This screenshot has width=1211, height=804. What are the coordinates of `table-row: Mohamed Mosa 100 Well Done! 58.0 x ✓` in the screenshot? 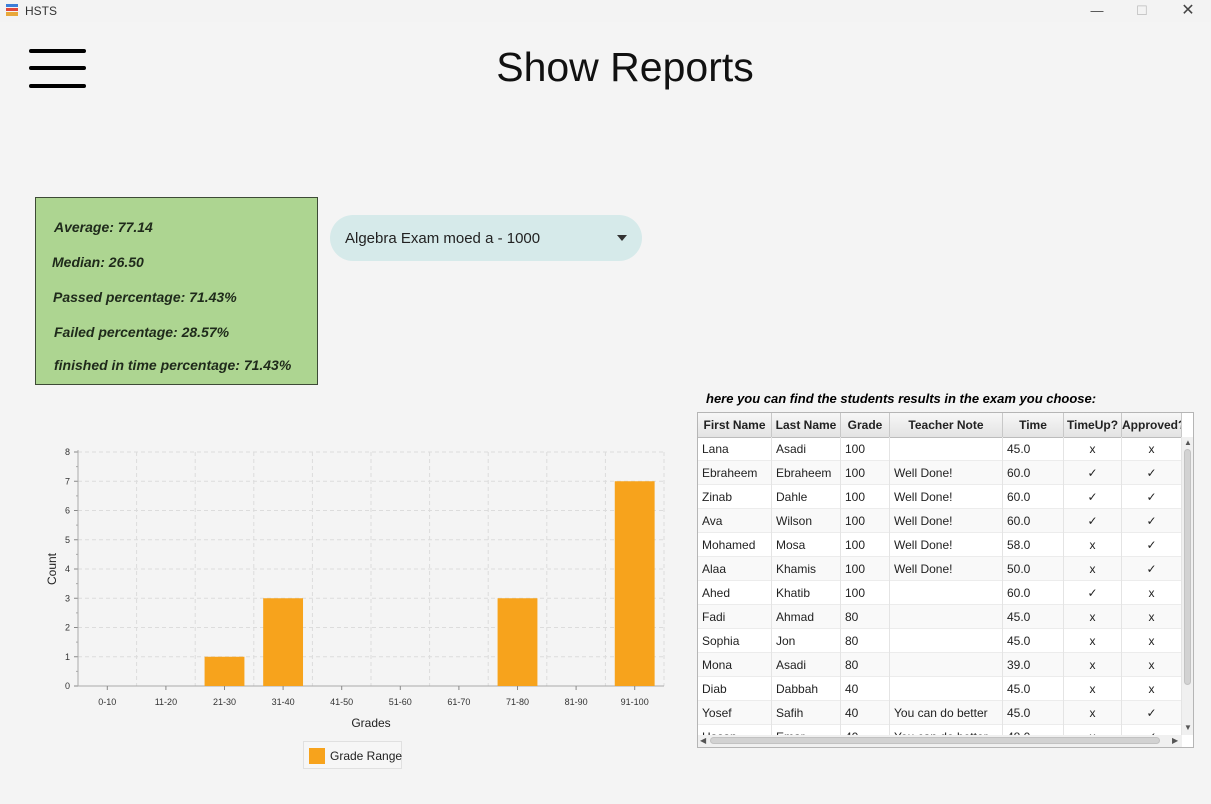 It's located at (940, 545).